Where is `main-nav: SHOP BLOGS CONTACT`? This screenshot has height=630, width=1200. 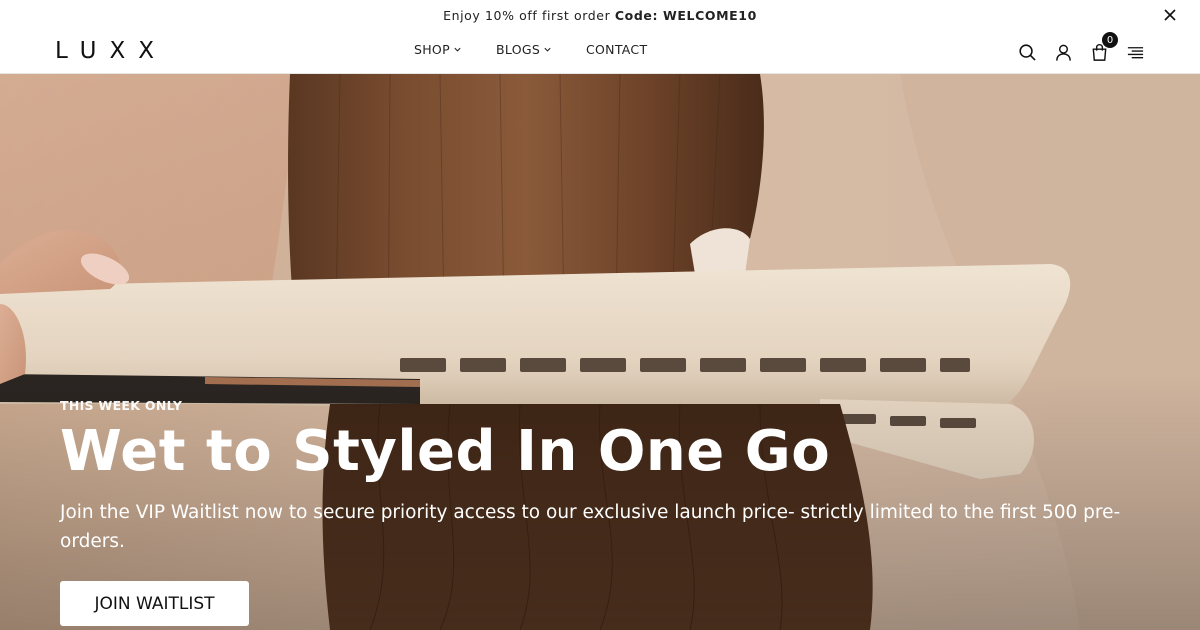 main-nav: SHOP BLOGS CONTACT is located at coordinates (530, 49).